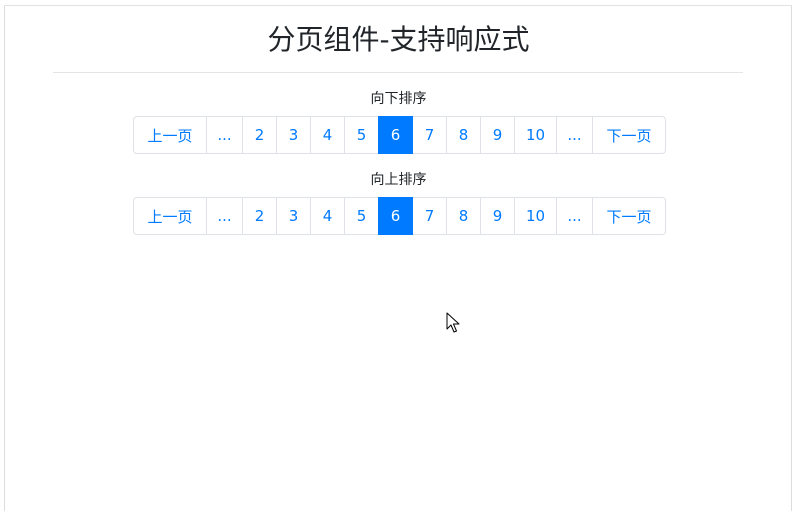 Image resolution: width=797 pixels, height=511 pixels. What do you see at coordinates (453, 322) in the screenshot?
I see `mouse-pointer-icon` at bounding box center [453, 322].